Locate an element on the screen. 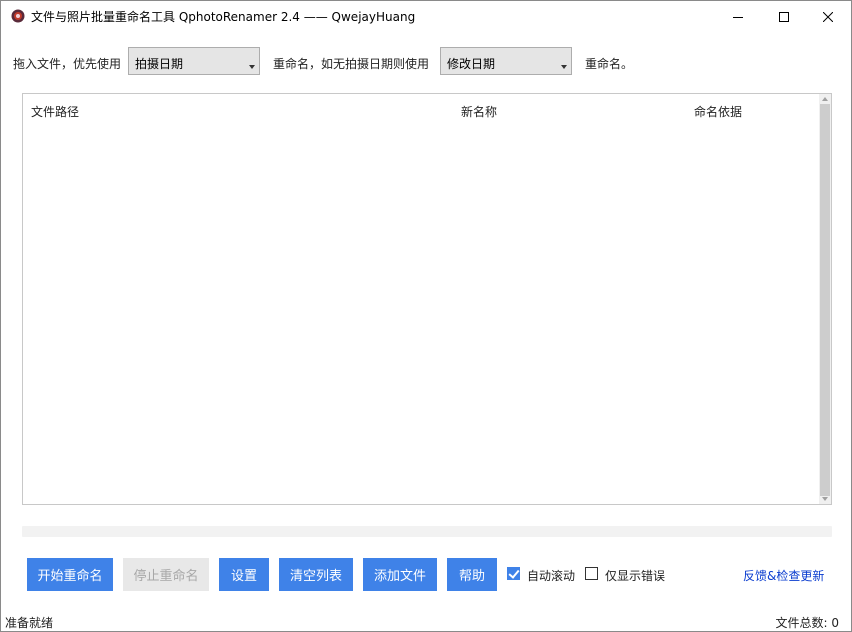 This screenshot has width=852, height=632. scrollbar-thumb is located at coordinates (825, 300).